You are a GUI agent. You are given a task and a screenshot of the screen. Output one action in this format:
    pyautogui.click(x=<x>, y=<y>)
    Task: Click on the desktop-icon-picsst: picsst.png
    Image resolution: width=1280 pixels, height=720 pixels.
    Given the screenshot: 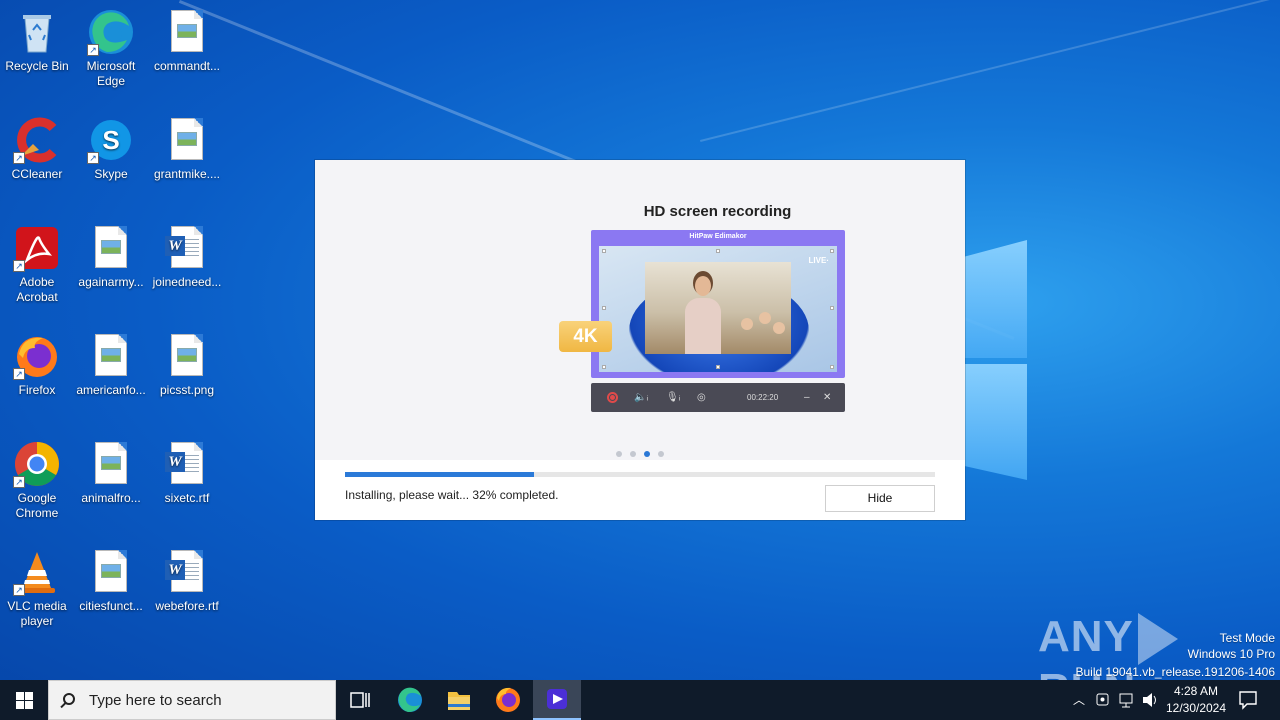 What is the action you would take?
    pyautogui.click(x=187, y=365)
    